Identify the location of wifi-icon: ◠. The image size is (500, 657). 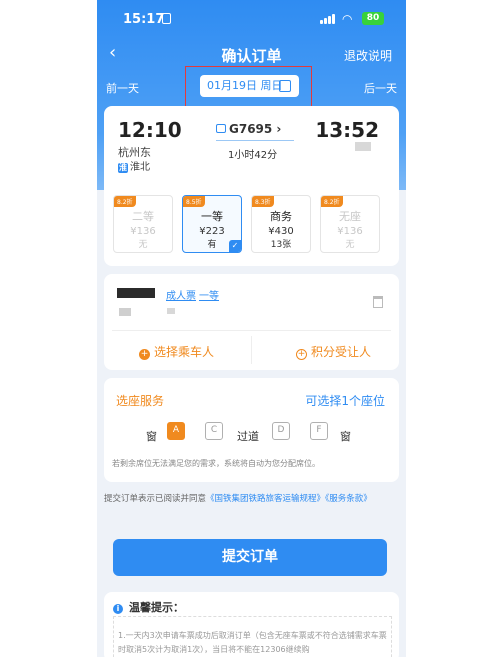
(347, 19).